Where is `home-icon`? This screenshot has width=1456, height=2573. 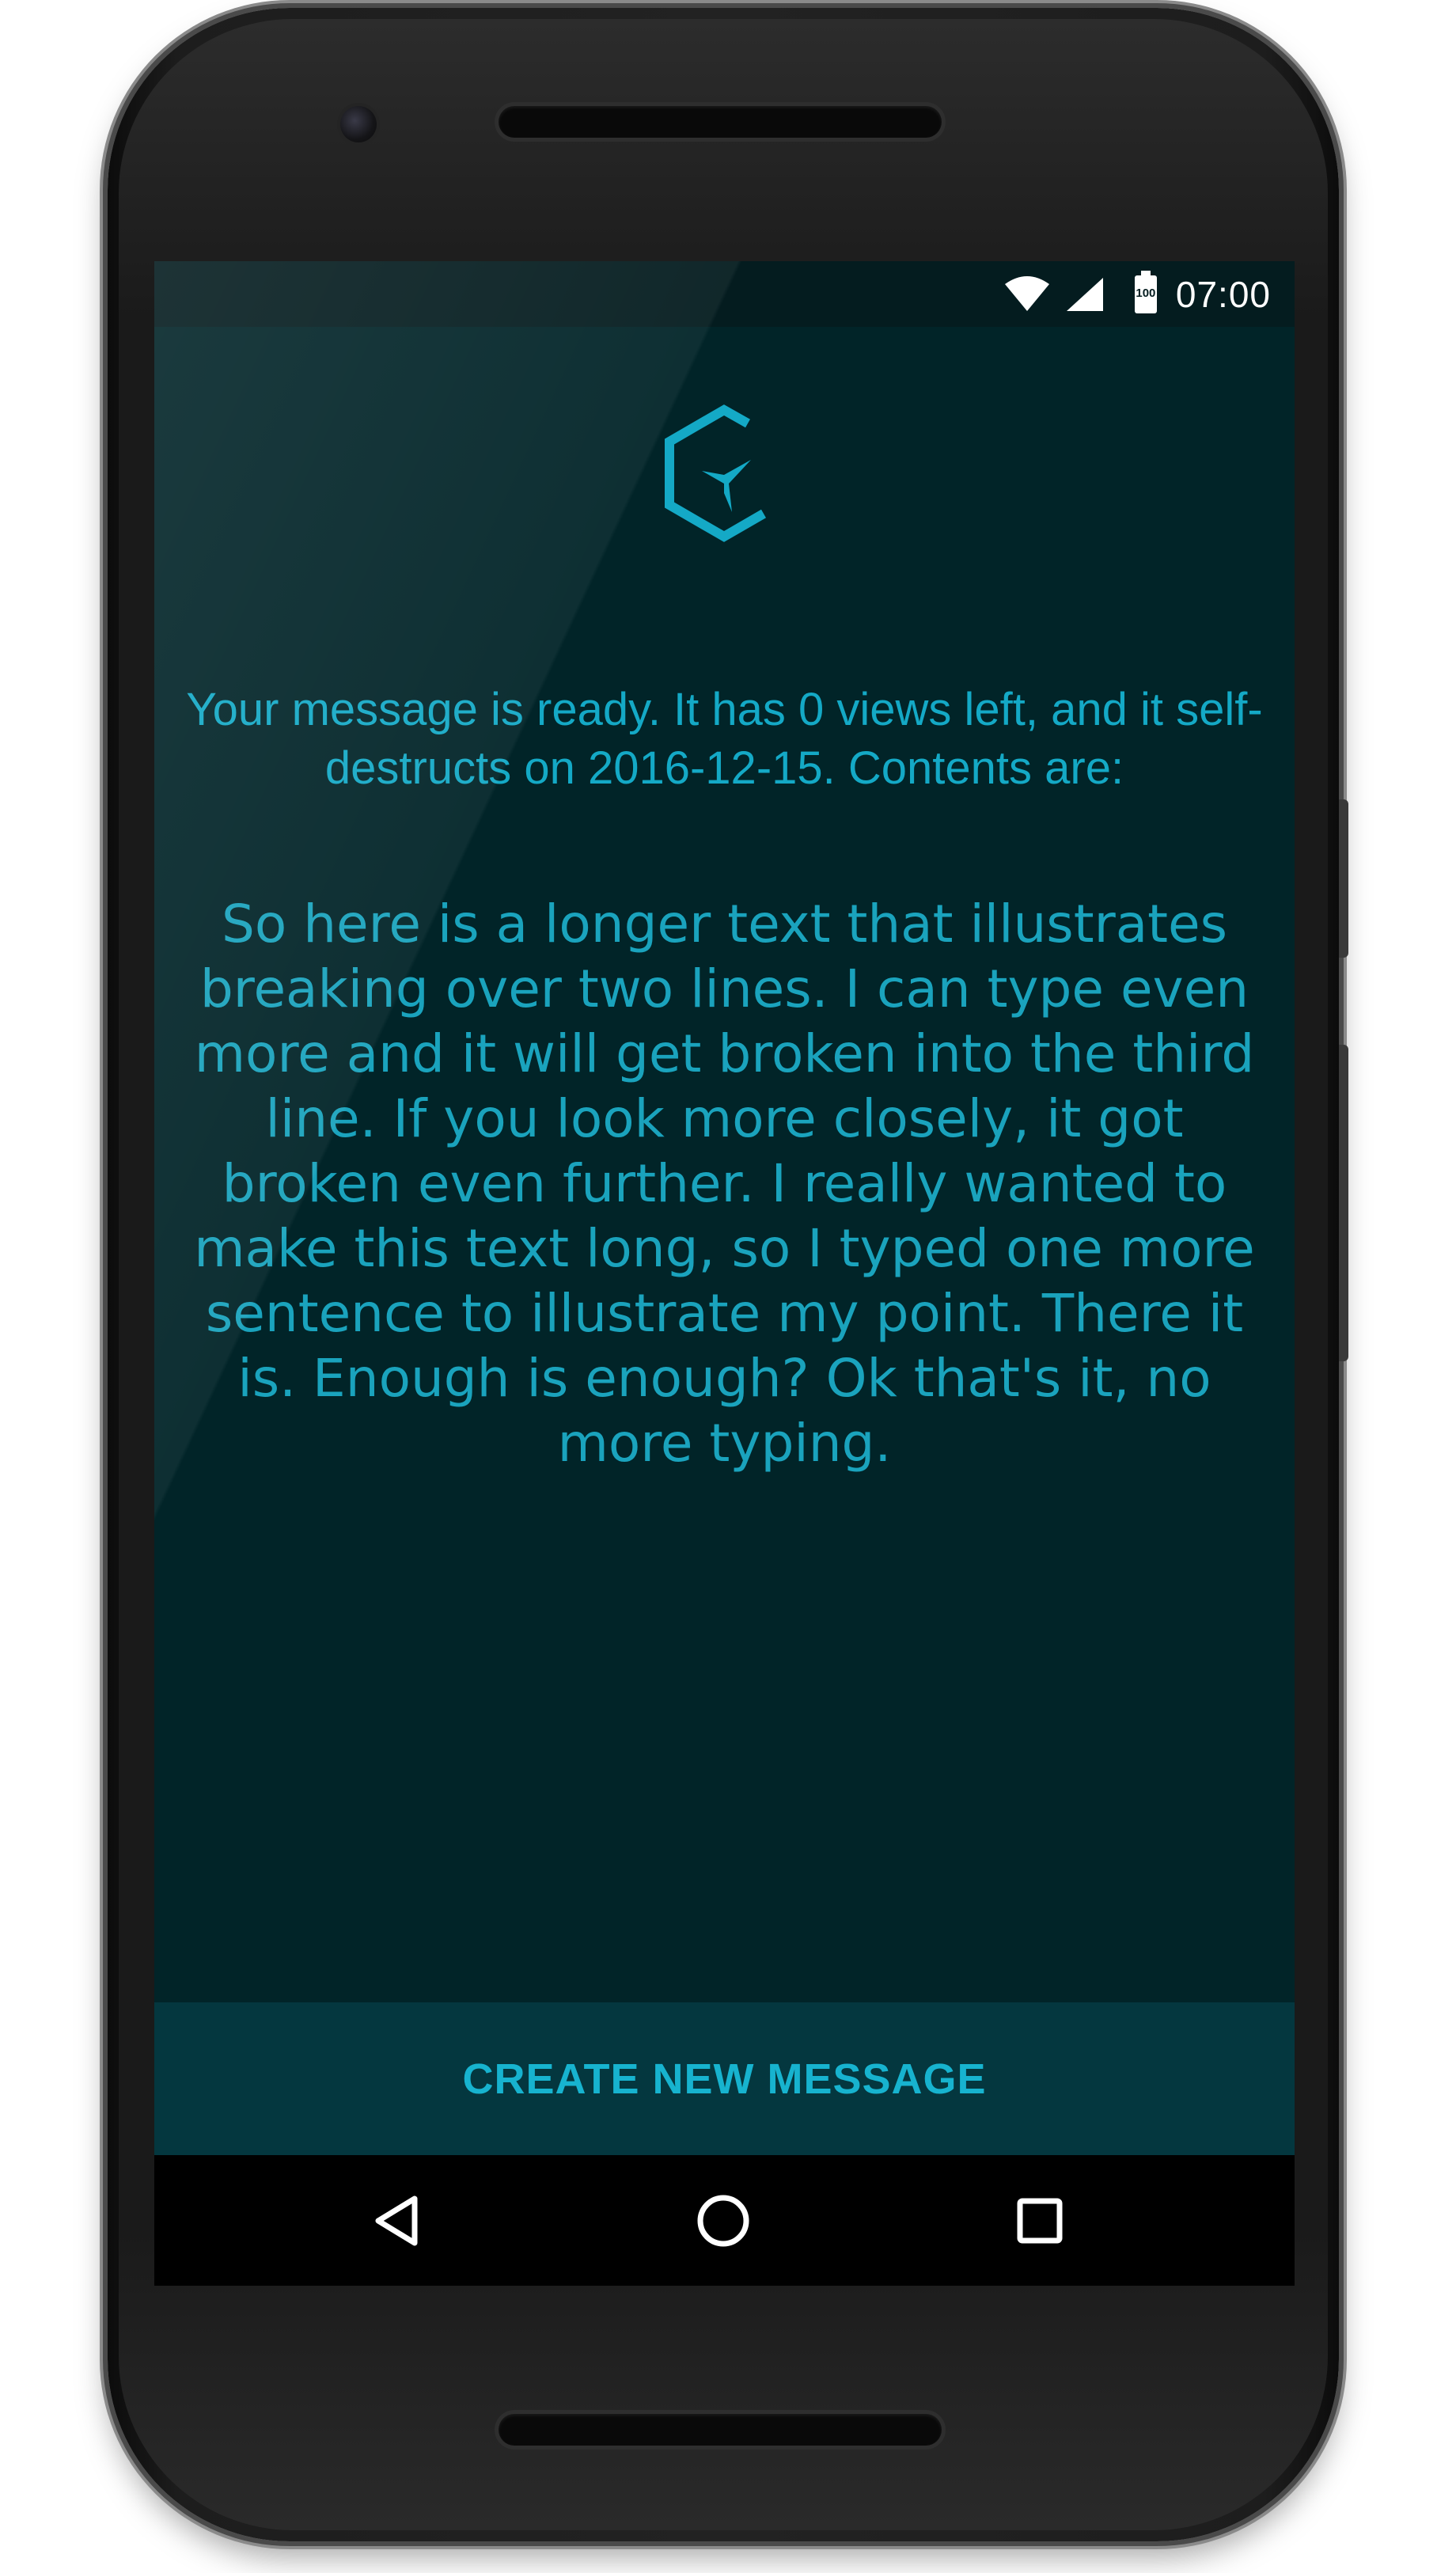
home-icon is located at coordinates (723, 2221).